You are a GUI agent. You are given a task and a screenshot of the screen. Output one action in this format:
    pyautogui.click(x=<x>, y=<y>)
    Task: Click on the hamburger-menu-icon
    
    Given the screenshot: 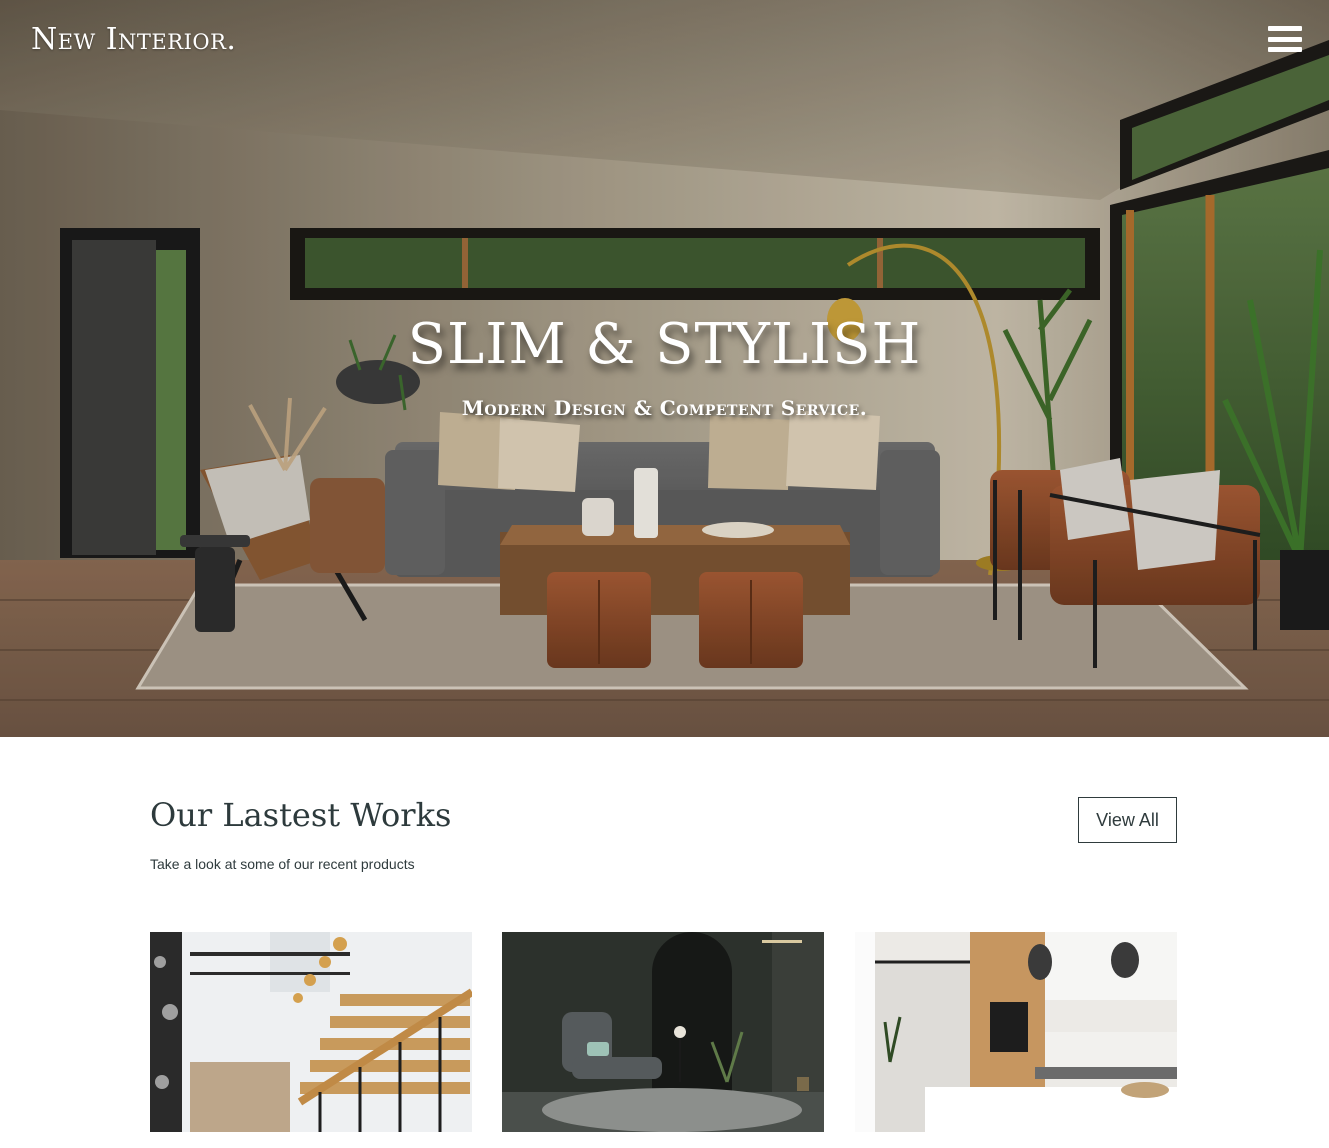 What is the action you would take?
    pyautogui.click(x=1285, y=39)
    